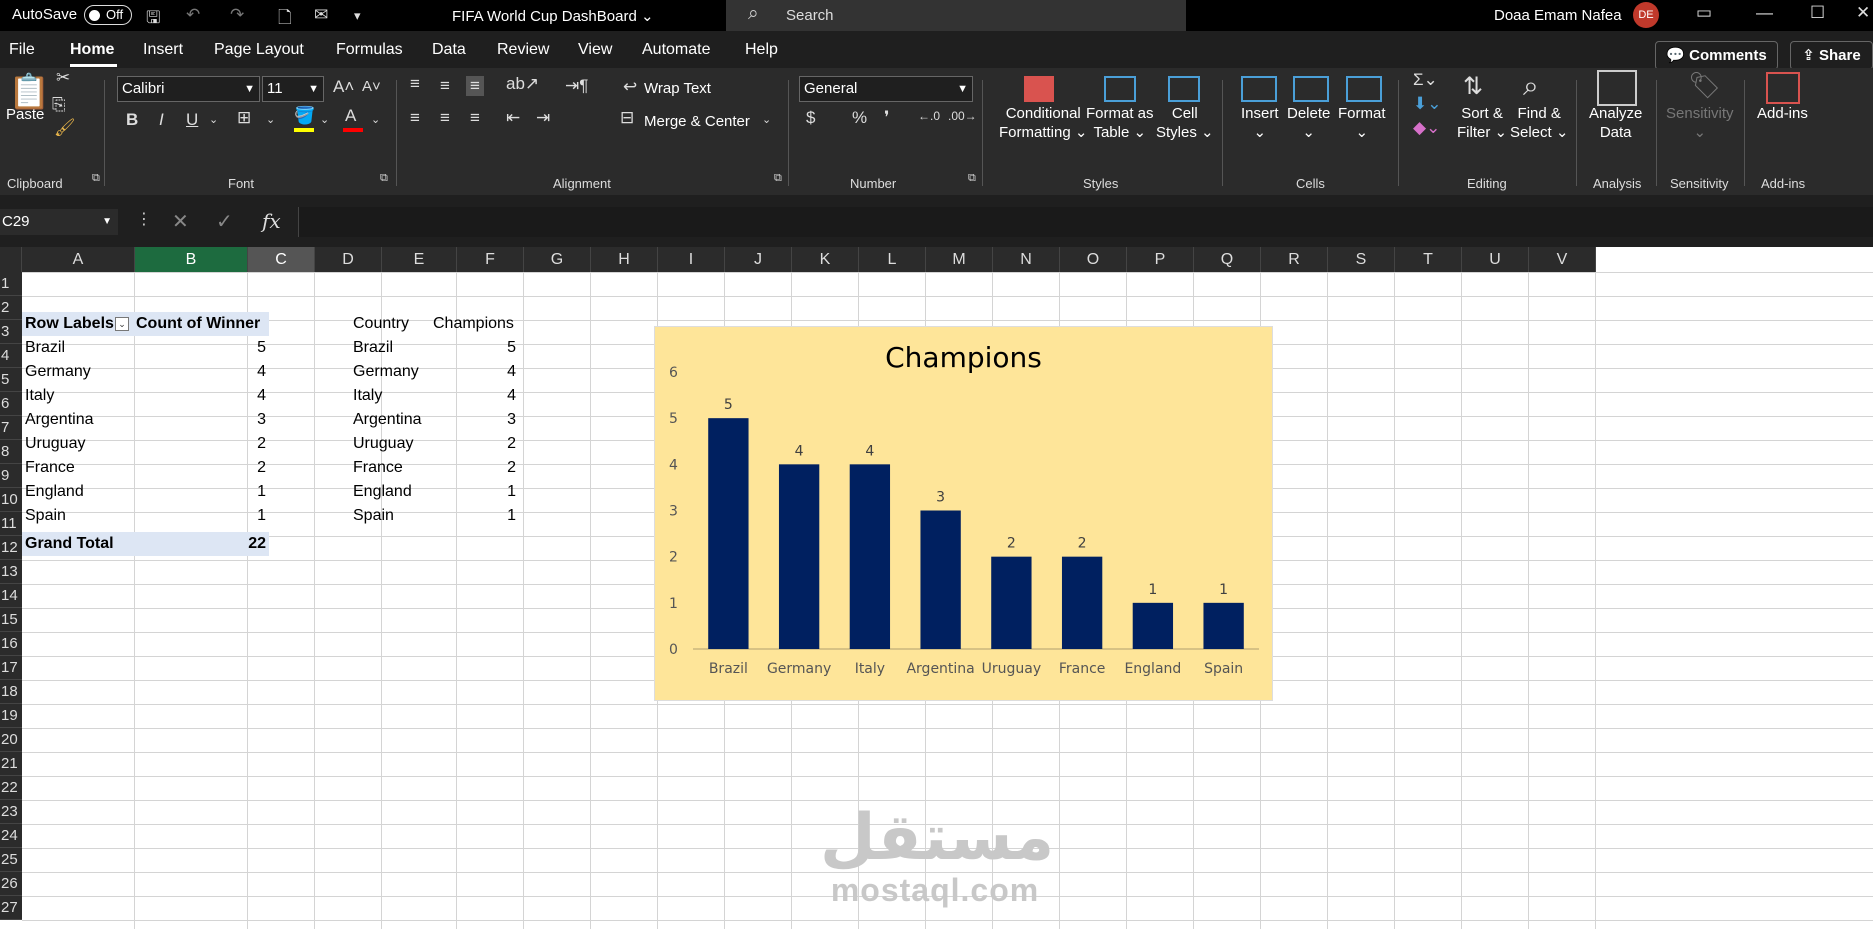 The image size is (1873, 929). Describe the element at coordinates (237, 15) in the screenshot. I see `redo-icon: ↷` at that location.